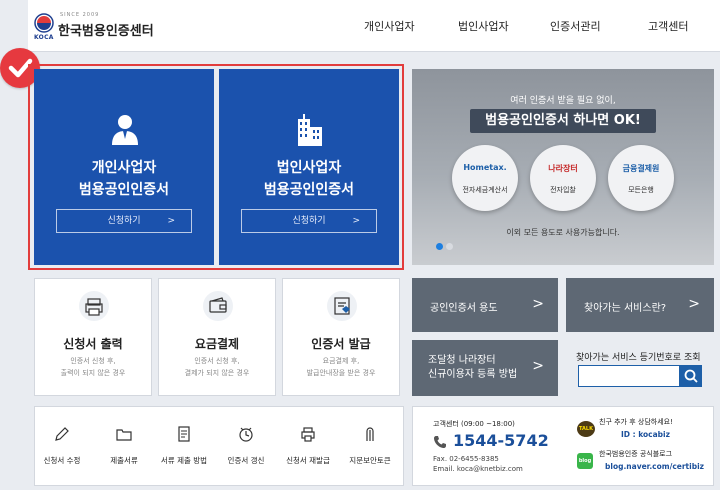 The image size is (720, 490). What do you see at coordinates (464, 308) in the screenshot?
I see `button-label: 공인인증서 용도` at bounding box center [464, 308].